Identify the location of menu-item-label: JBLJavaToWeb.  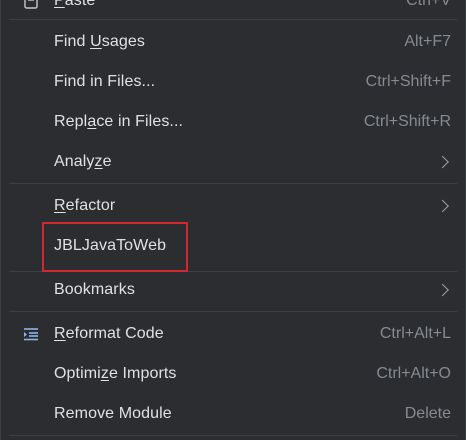
(110, 245).